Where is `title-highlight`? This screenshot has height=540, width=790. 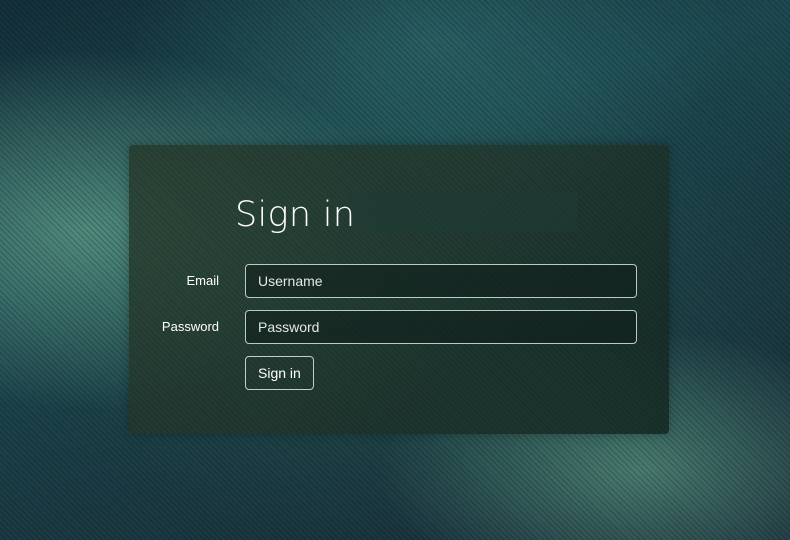
title-highlight is located at coordinates (463, 212).